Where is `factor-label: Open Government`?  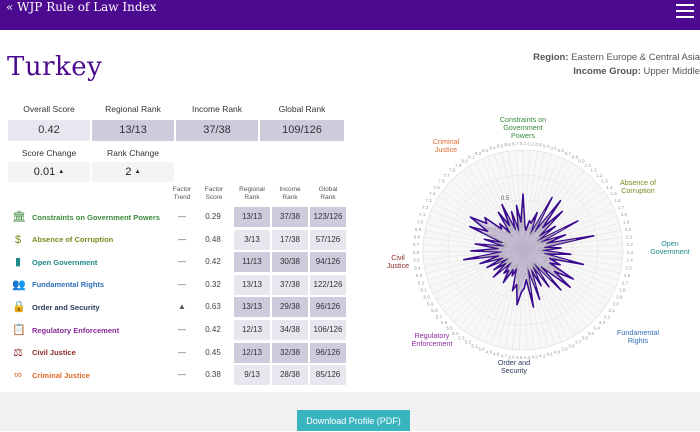 factor-label: Open Government is located at coordinates (102, 262).